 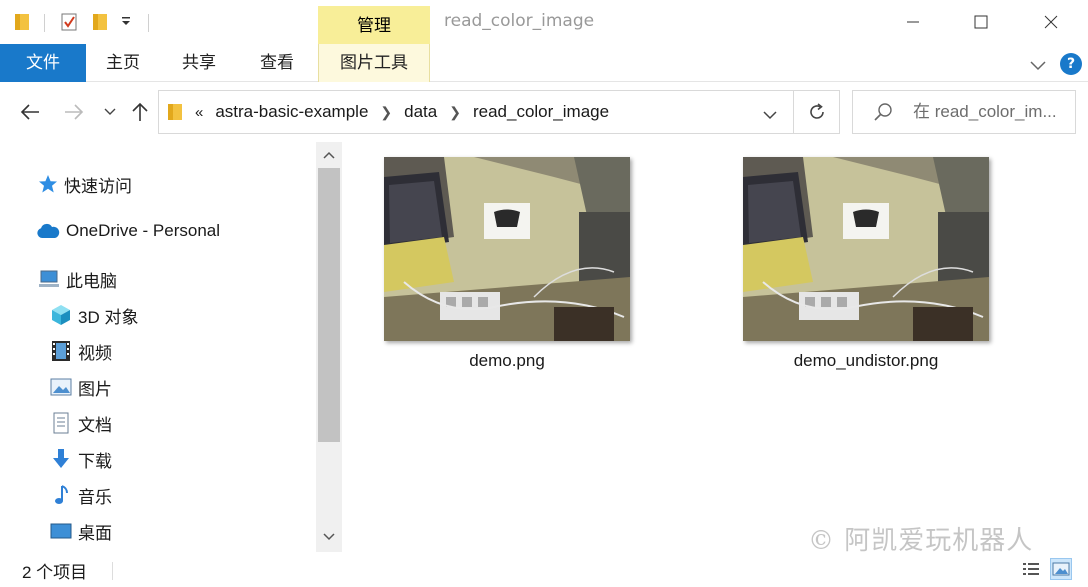 I want to click on up-arrow-icon, so click(x=140, y=111).